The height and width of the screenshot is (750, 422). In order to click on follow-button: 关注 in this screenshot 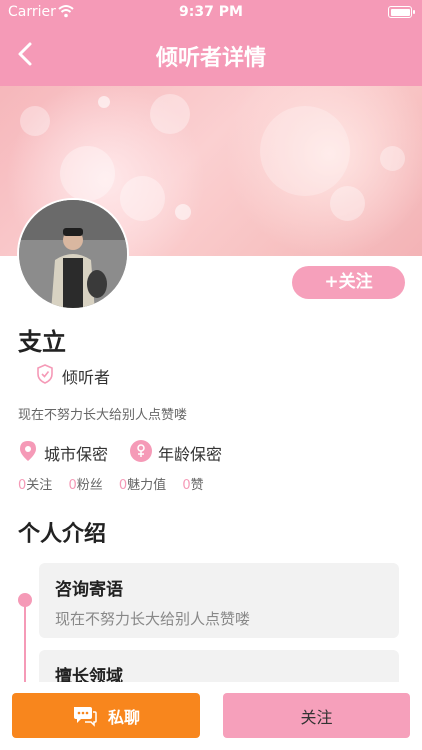, I will do `click(316, 715)`.